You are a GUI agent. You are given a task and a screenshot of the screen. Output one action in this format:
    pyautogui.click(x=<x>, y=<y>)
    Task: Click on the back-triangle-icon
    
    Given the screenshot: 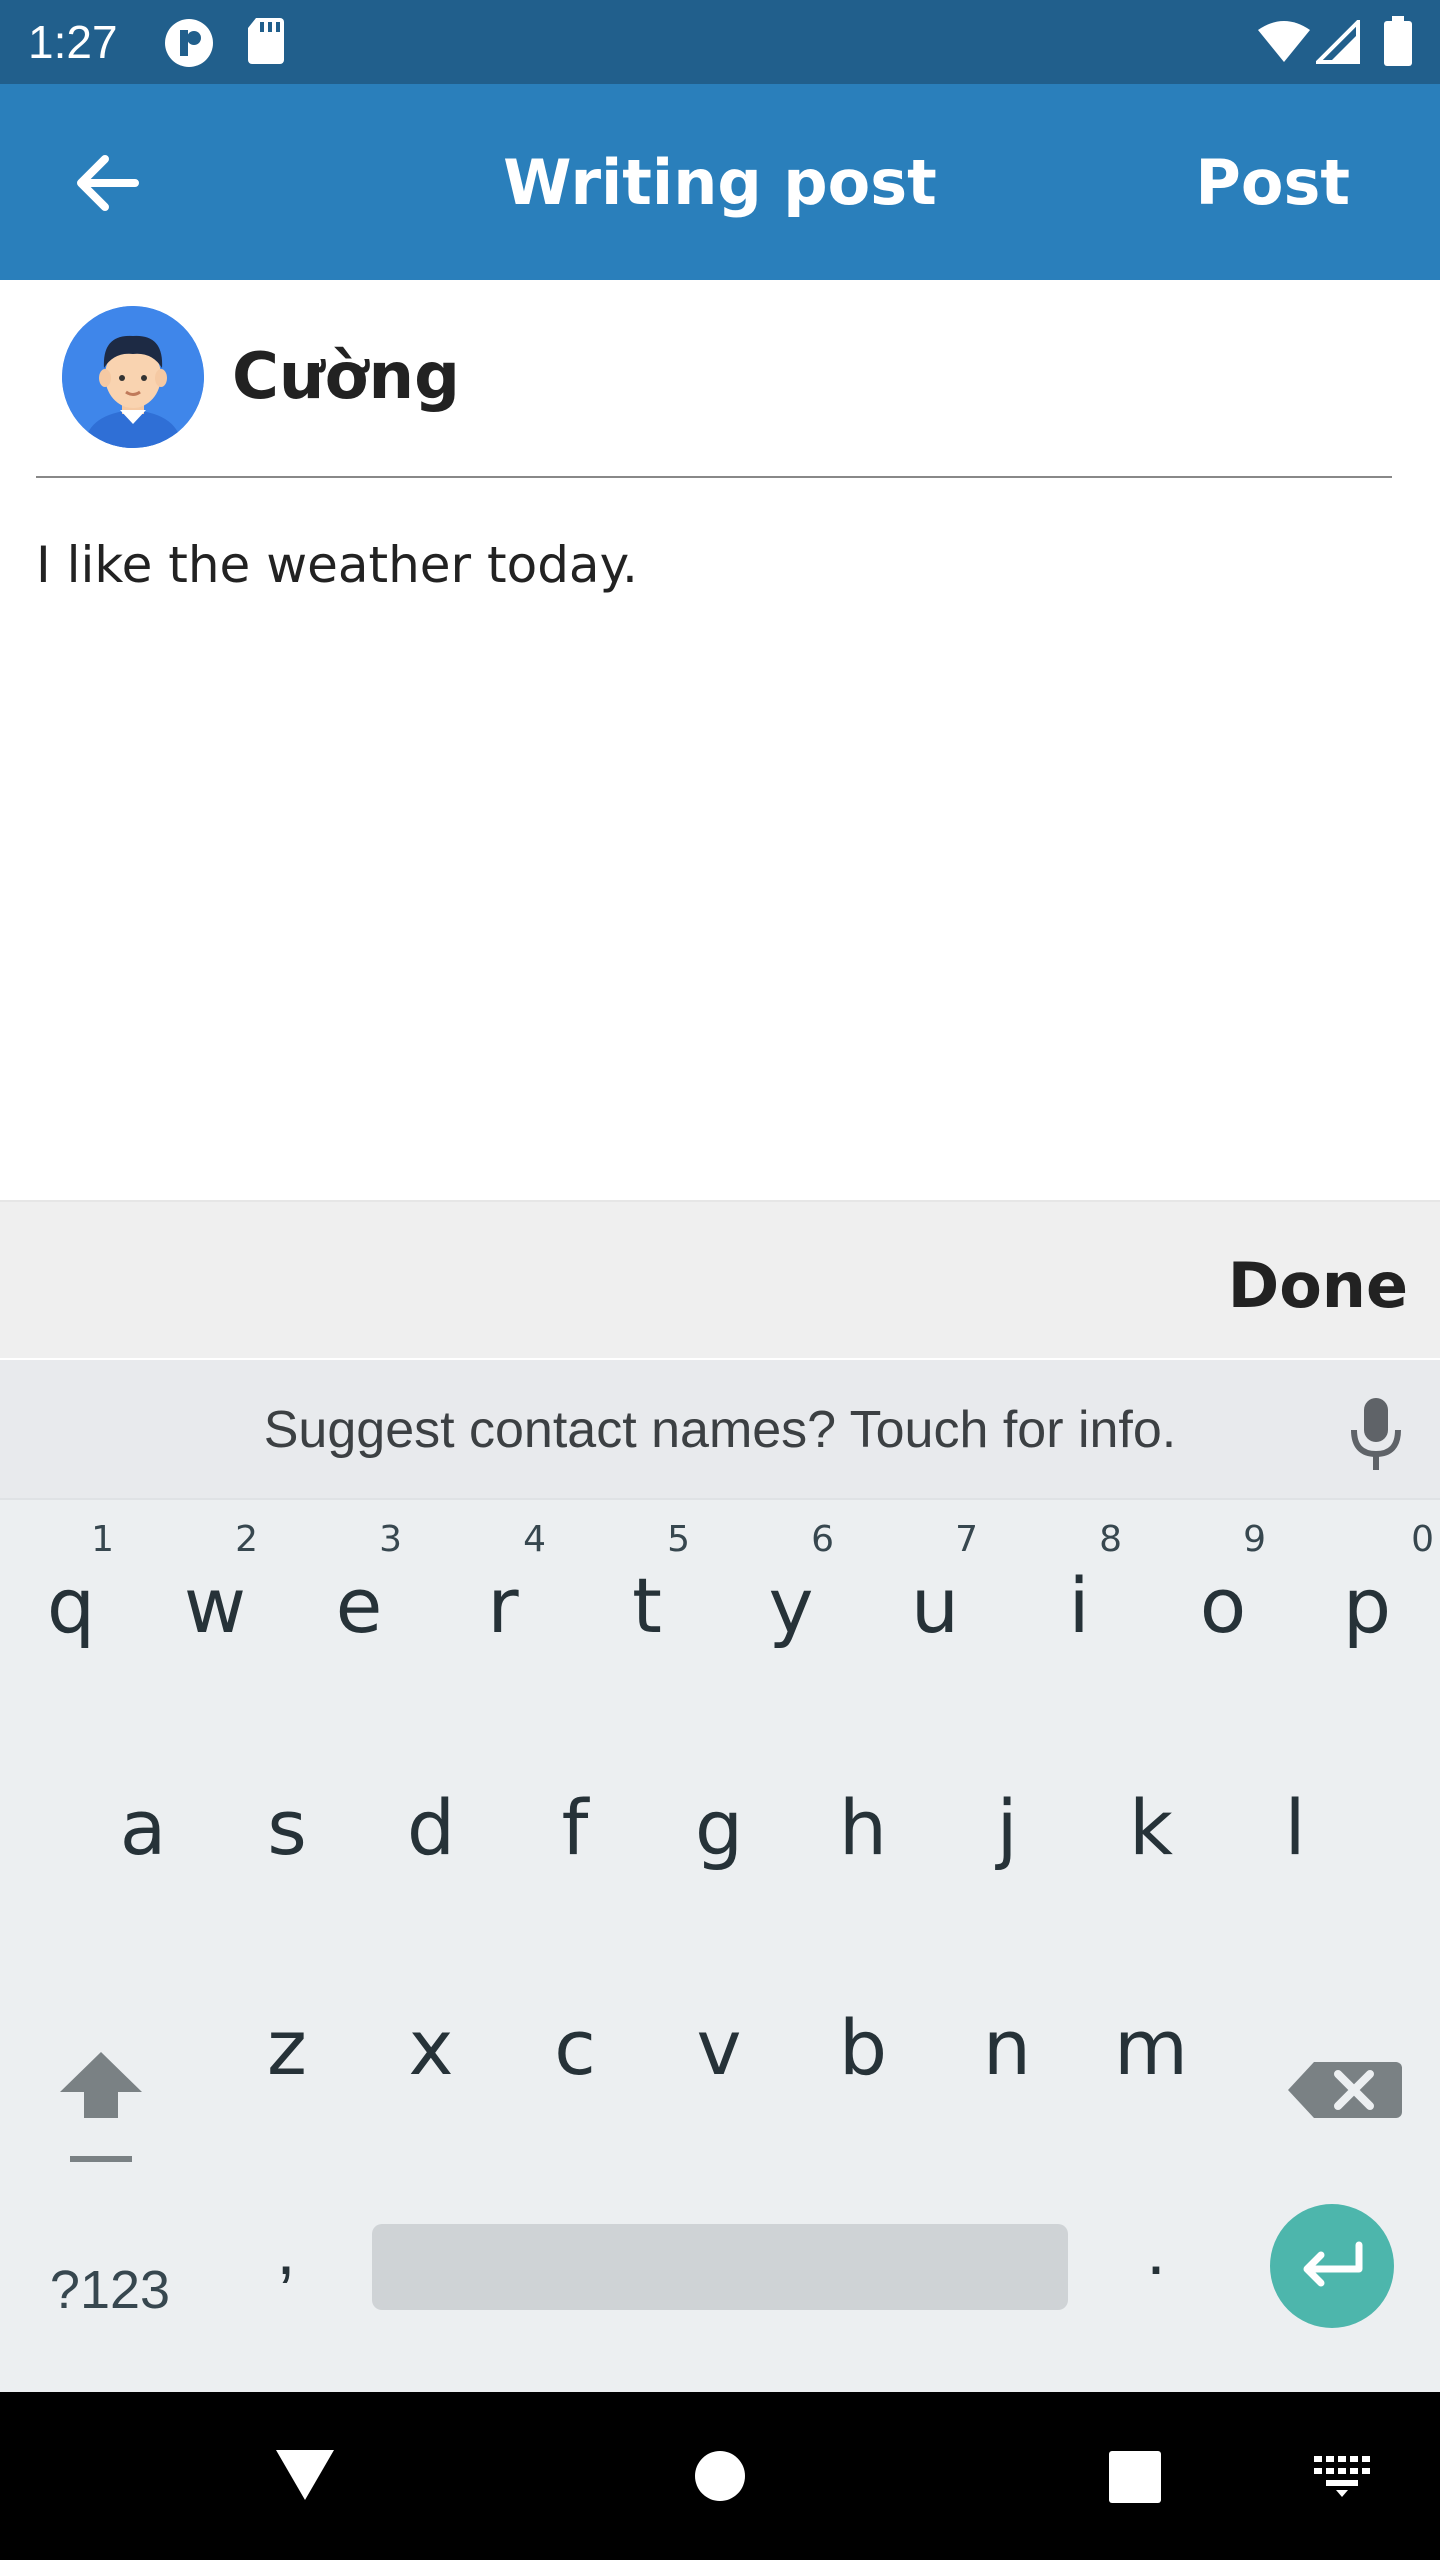 What is the action you would take?
    pyautogui.click(x=305, y=2475)
    